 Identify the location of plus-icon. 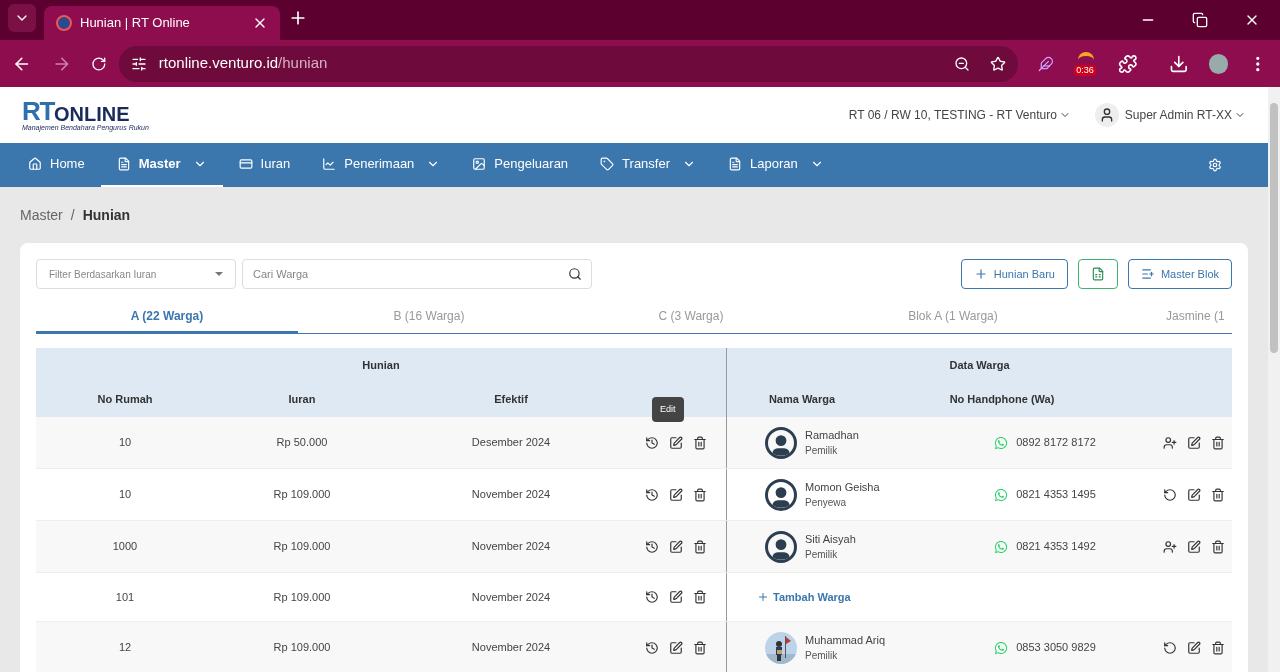
(763, 597).